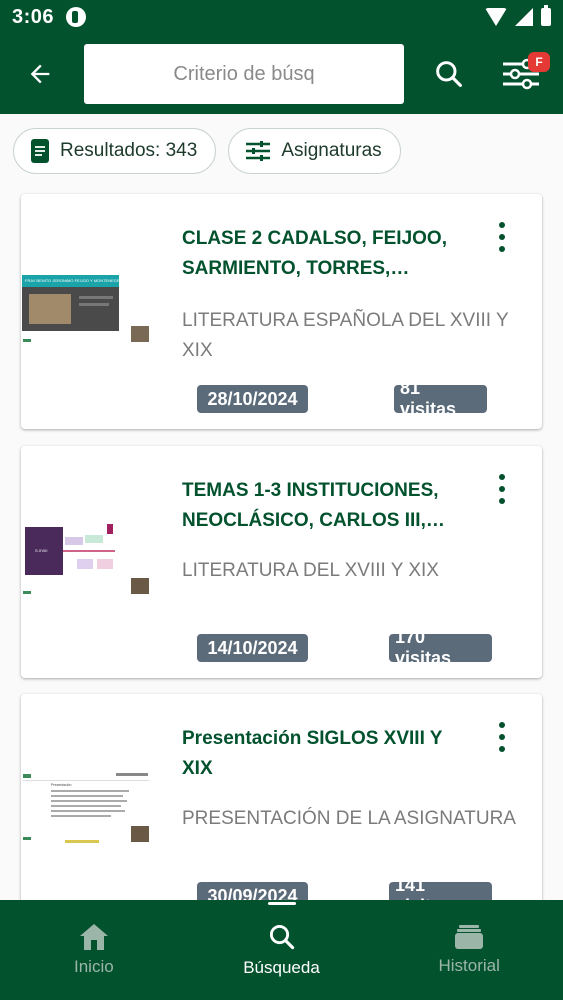 The width and height of the screenshot is (563, 1000). What do you see at coordinates (312, 753) in the screenshot?
I see `result-title: Presentación SIGLOS XVIII Y XIX` at bounding box center [312, 753].